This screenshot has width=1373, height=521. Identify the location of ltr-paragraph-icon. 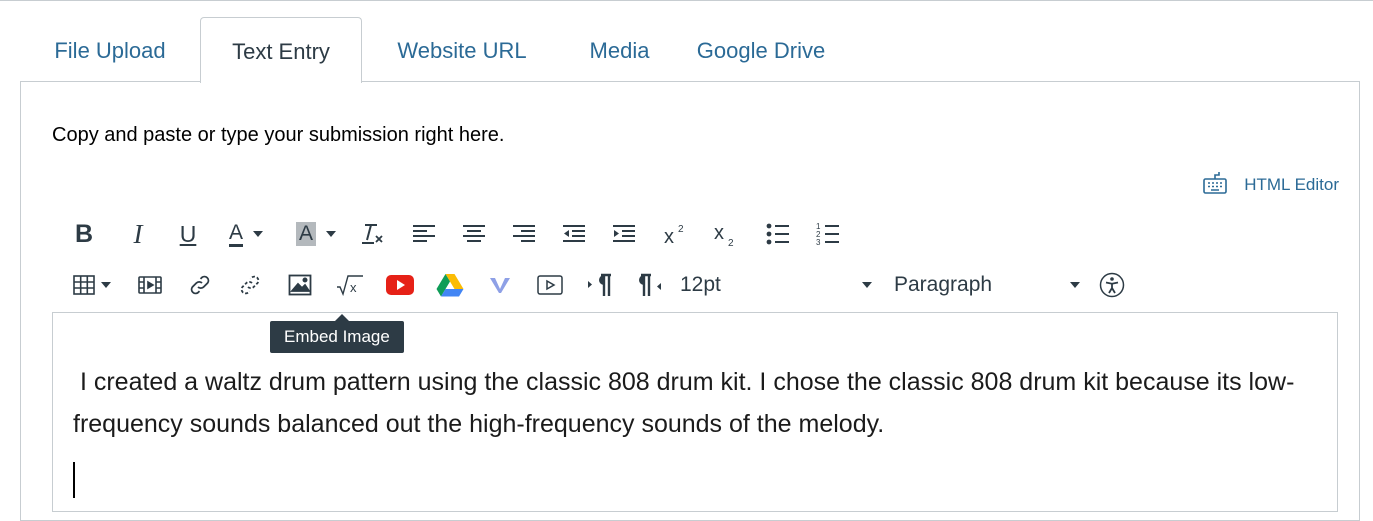
(600, 285).